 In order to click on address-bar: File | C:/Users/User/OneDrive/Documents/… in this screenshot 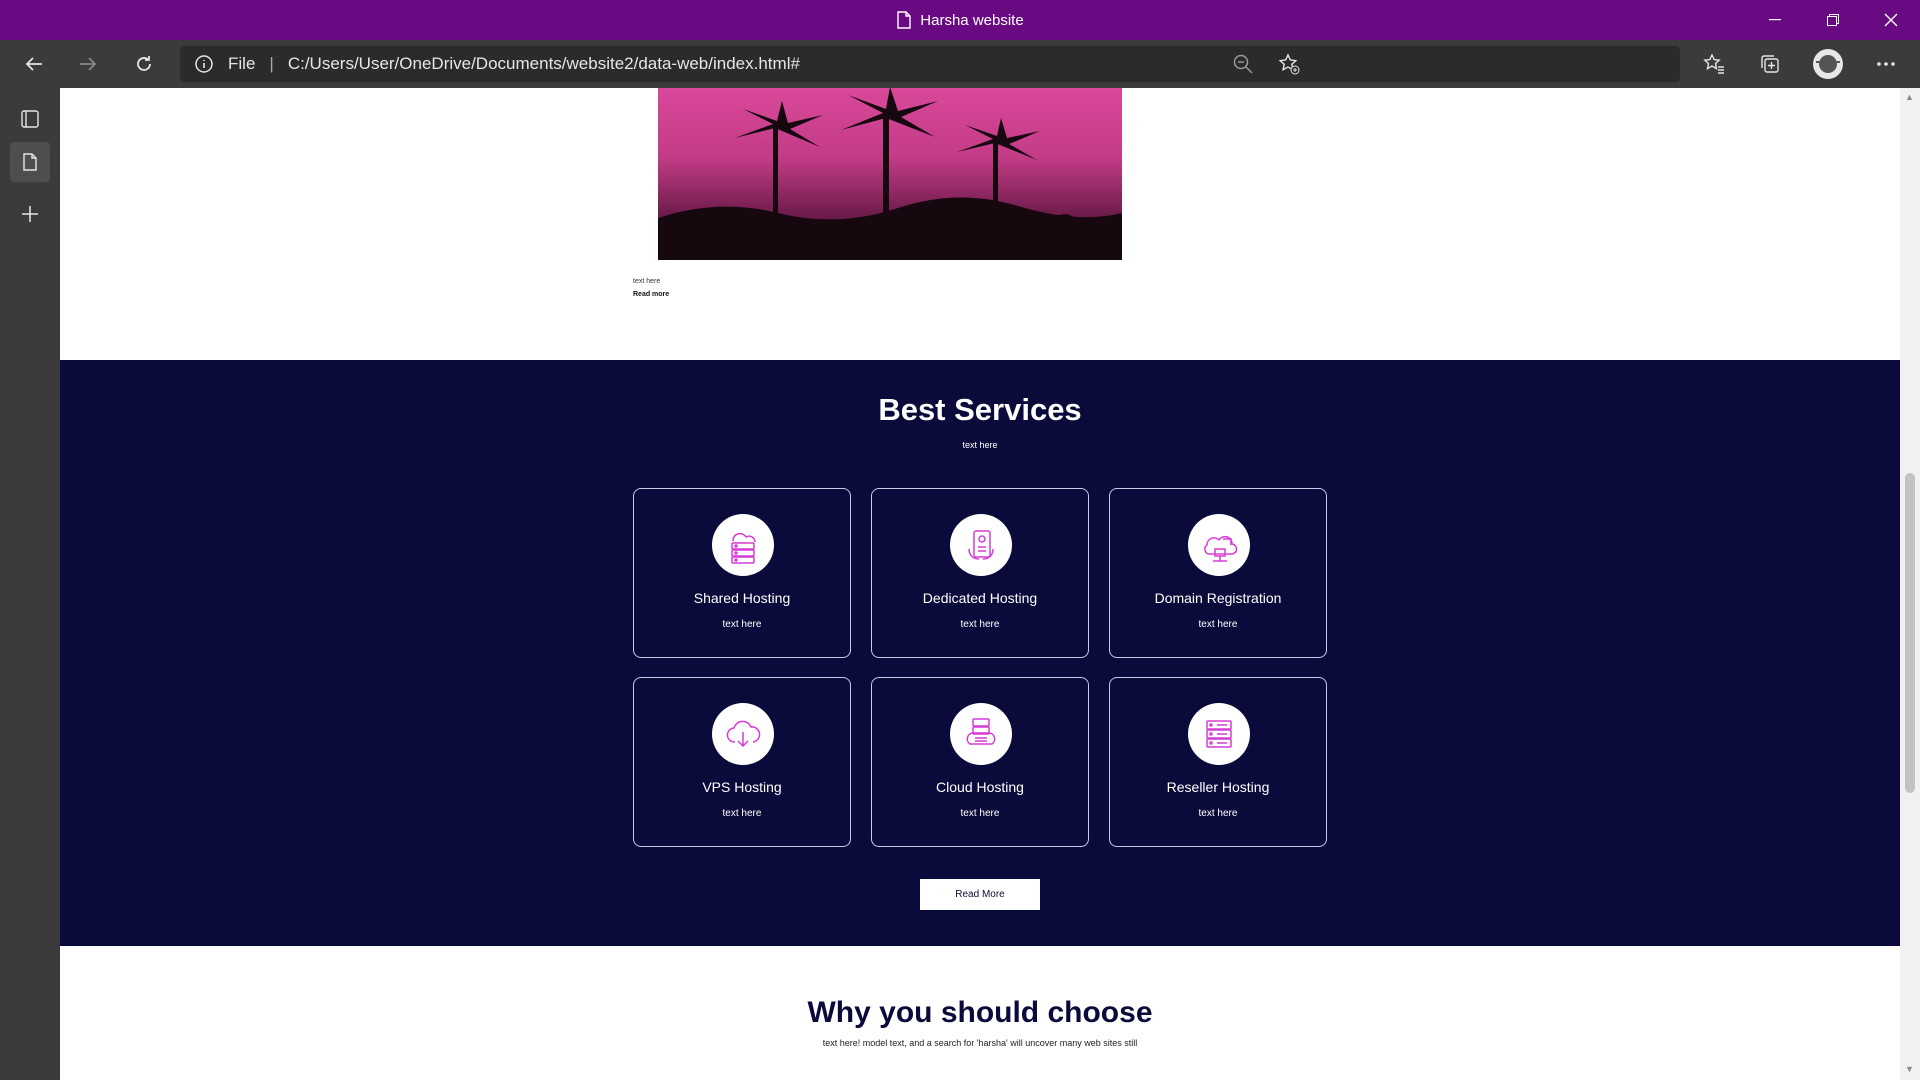, I will do `click(930, 64)`.